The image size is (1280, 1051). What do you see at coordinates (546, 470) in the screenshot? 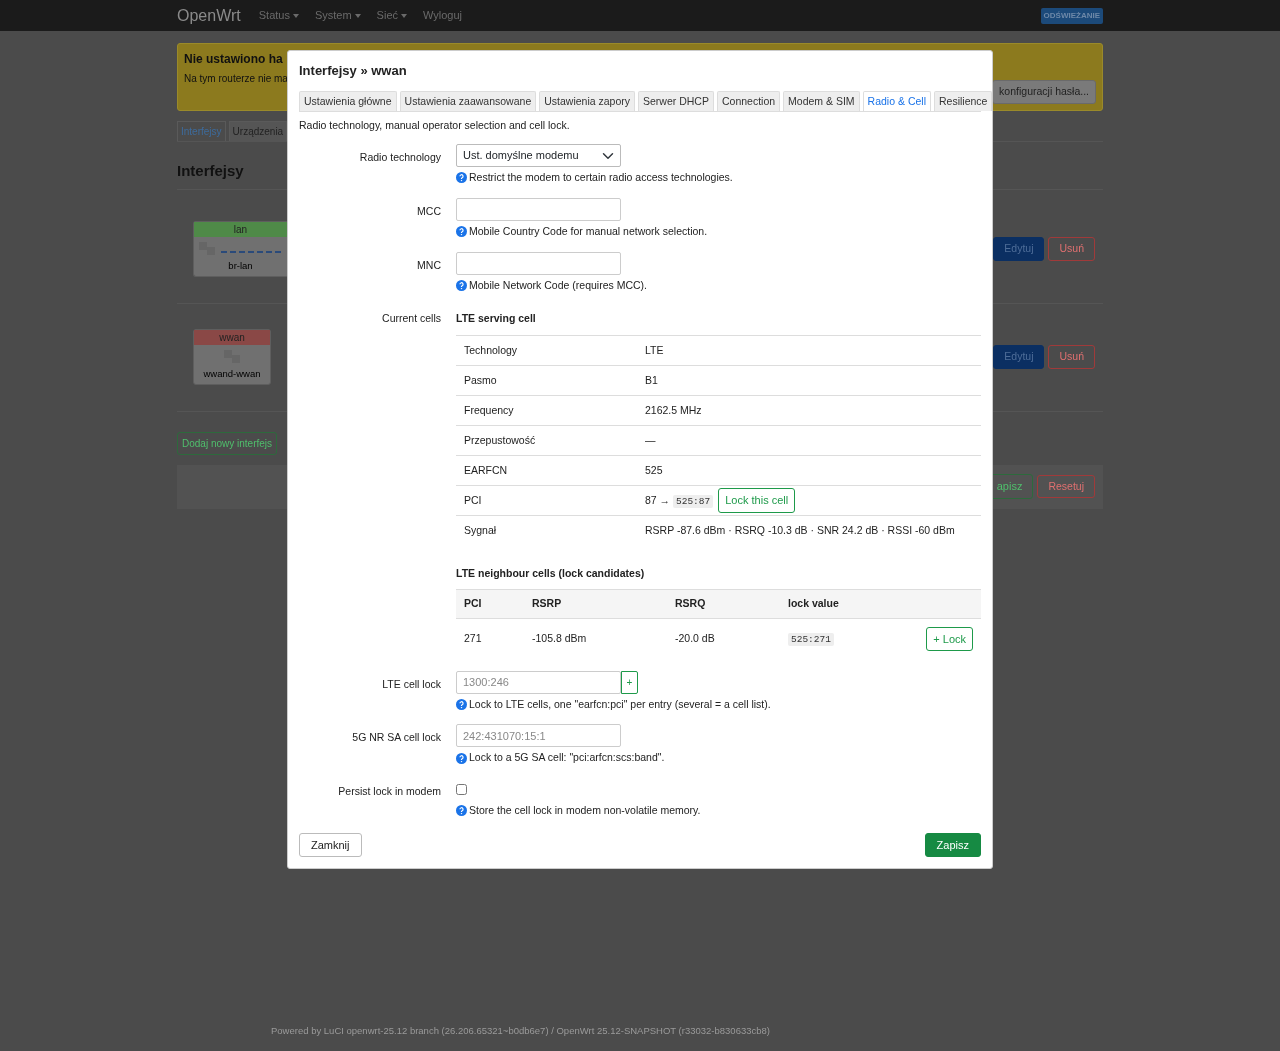
I see `table-cell: EARFCN` at bounding box center [546, 470].